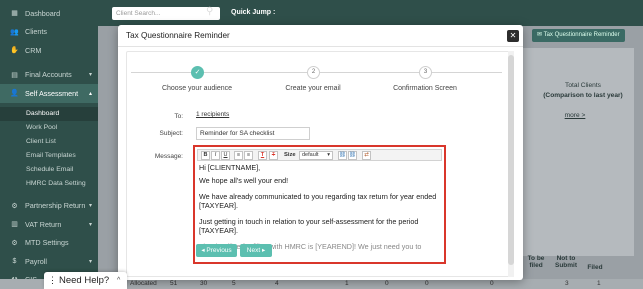 Image resolution: width=643 pixels, height=289 pixels. Describe the element at coordinates (204, 283) in the screenshot. I see `table-cell: 30` at that location.